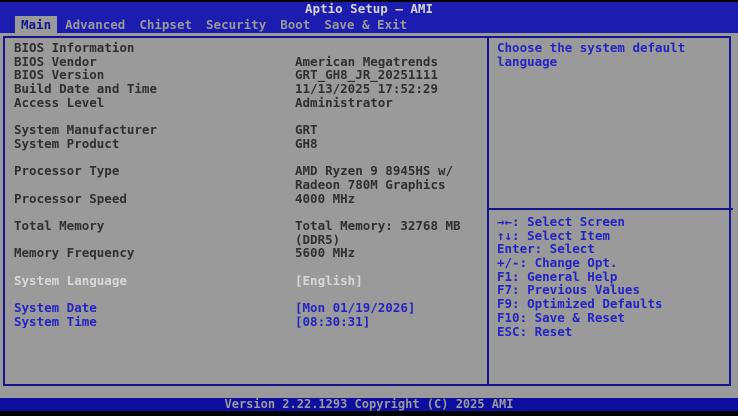 The height and width of the screenshot is (416, 738). What do you see at coordinates (247, 253) in the screenshot?
I see `memory-frequency-row: Memory Frequency 5600 MHz` at bounding box center [247, 253].